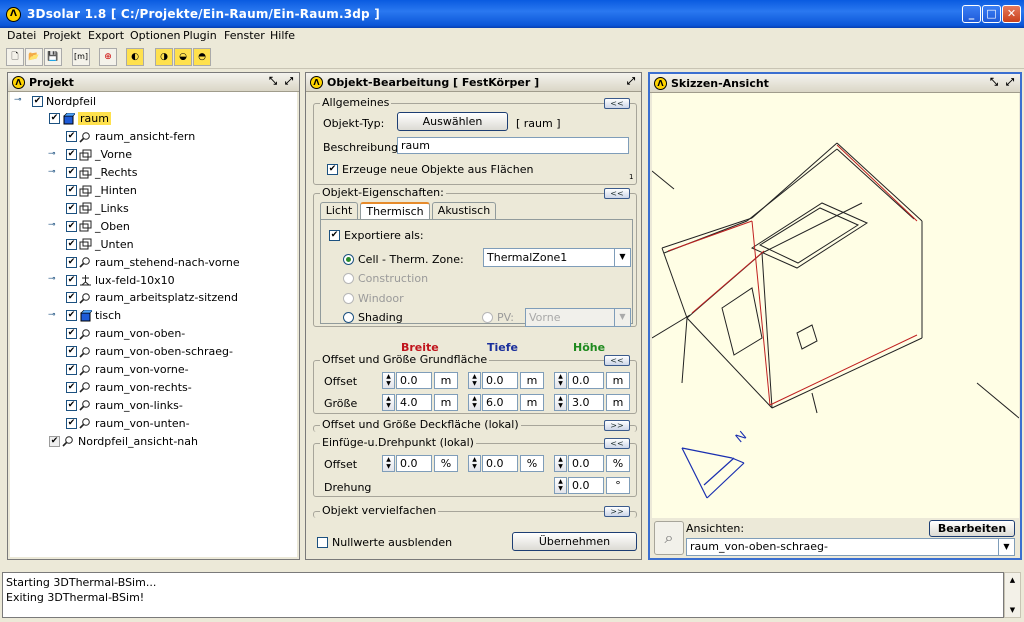 The height and width of the screenshot is (622, 1024). Describe the element at coordinates (164, 57) in the screenshot. I see `plugin-b-icon: ◑` at that location.